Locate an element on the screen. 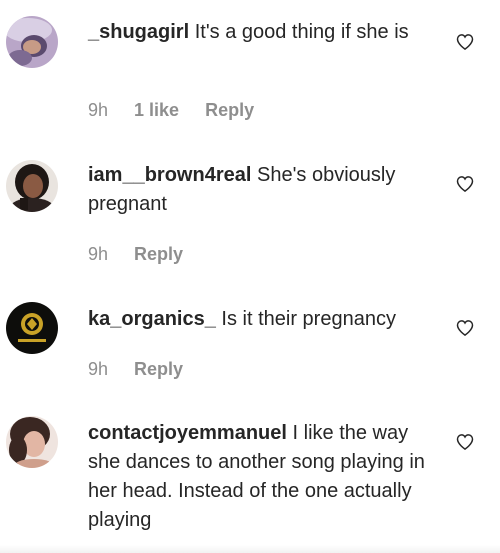 The width and height of the screenshot is (500, 553). comment-body: It's a good thing if she is is located at coordinates (301, 32).